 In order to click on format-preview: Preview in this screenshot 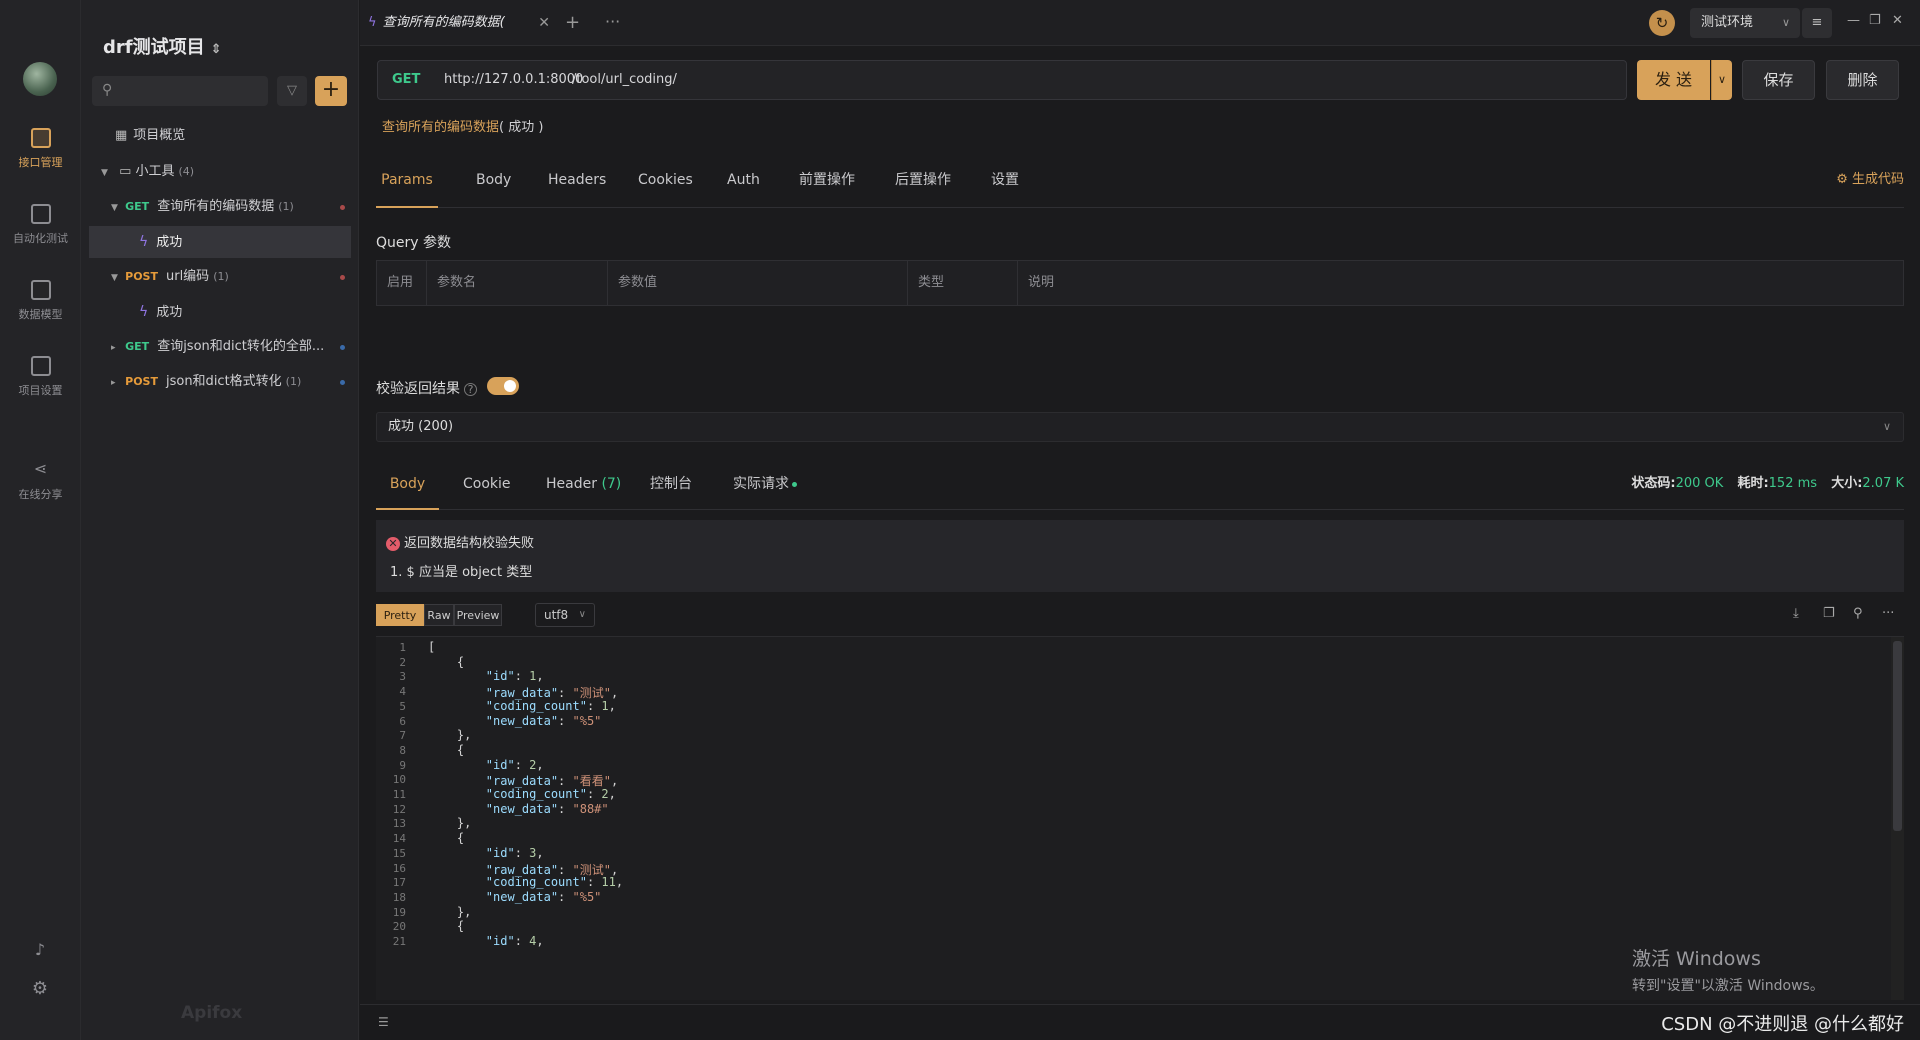, I will do `click(478, 615)`.